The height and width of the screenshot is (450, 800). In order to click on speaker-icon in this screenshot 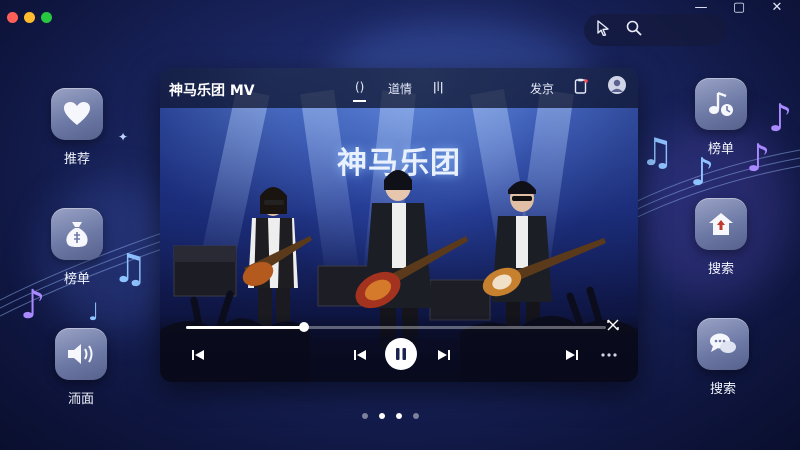, I will do `click(81, 354)`.